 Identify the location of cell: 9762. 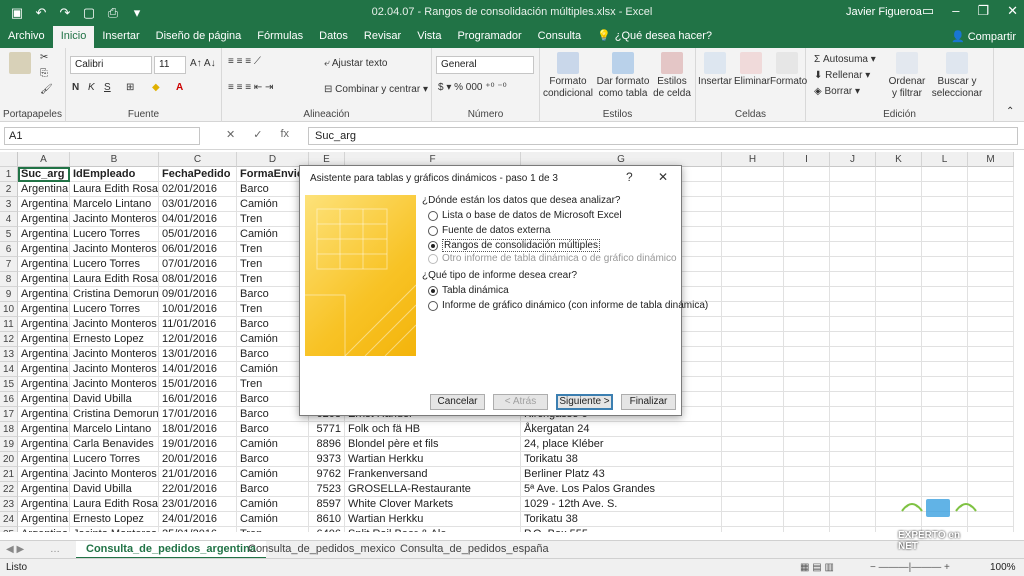
(327, 474).